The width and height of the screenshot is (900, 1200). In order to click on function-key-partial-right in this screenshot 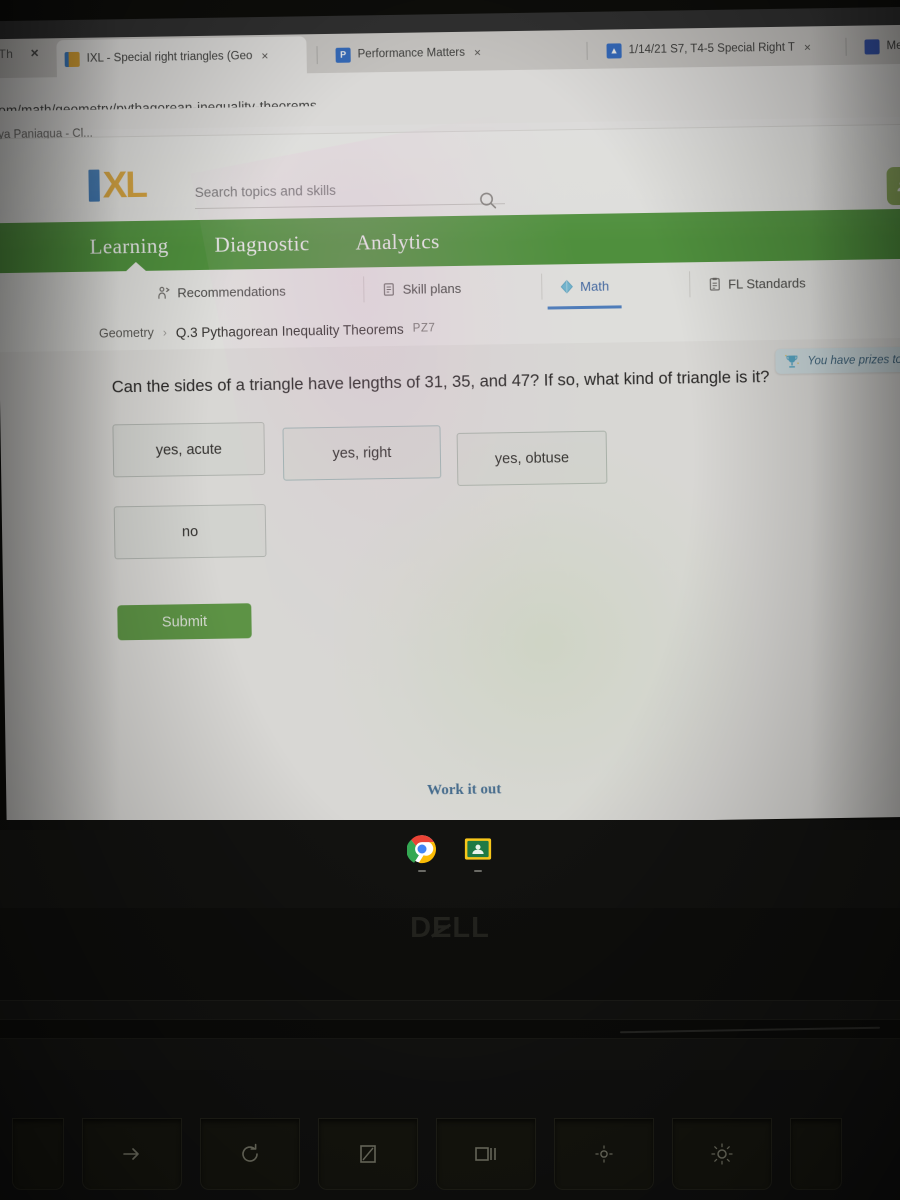, I will do `click(816, 1154)`.